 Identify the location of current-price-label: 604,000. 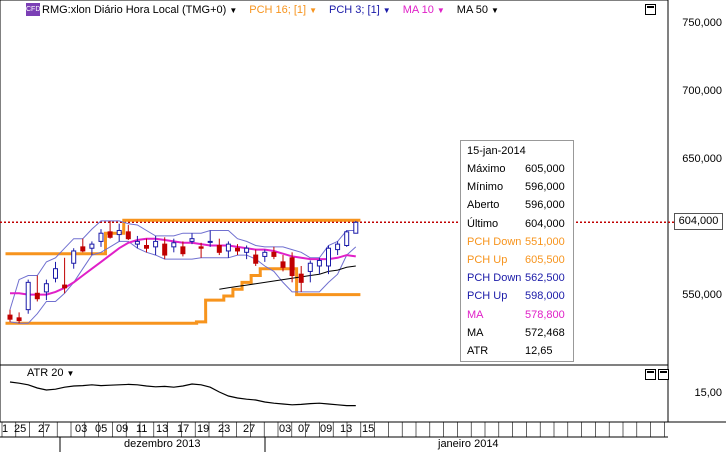
(698, 221).